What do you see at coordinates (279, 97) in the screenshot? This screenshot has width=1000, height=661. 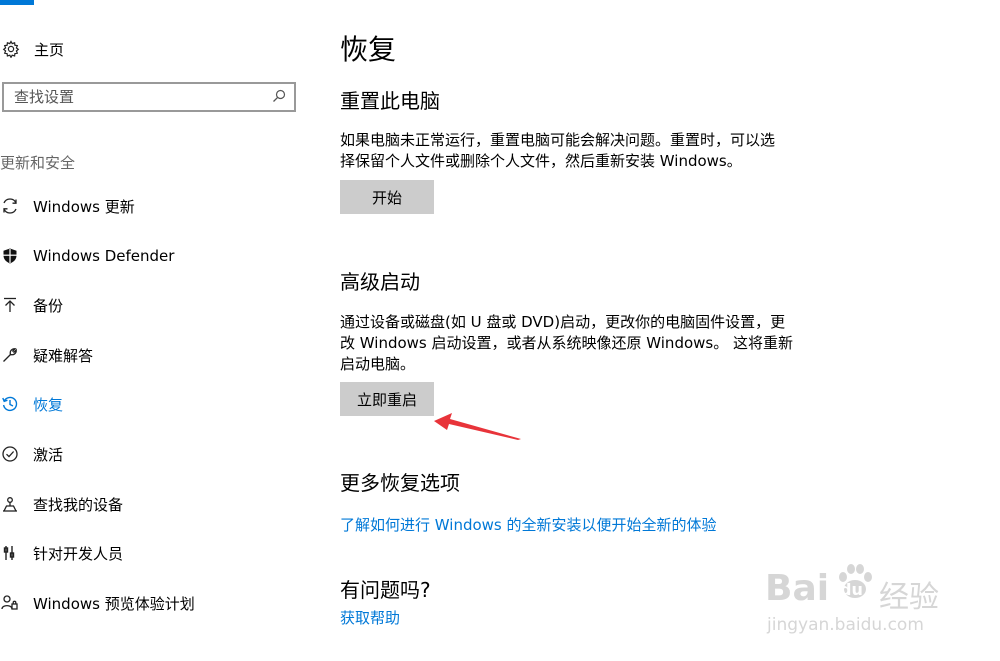 I see `search-icon` at bounding box center [279, 97].